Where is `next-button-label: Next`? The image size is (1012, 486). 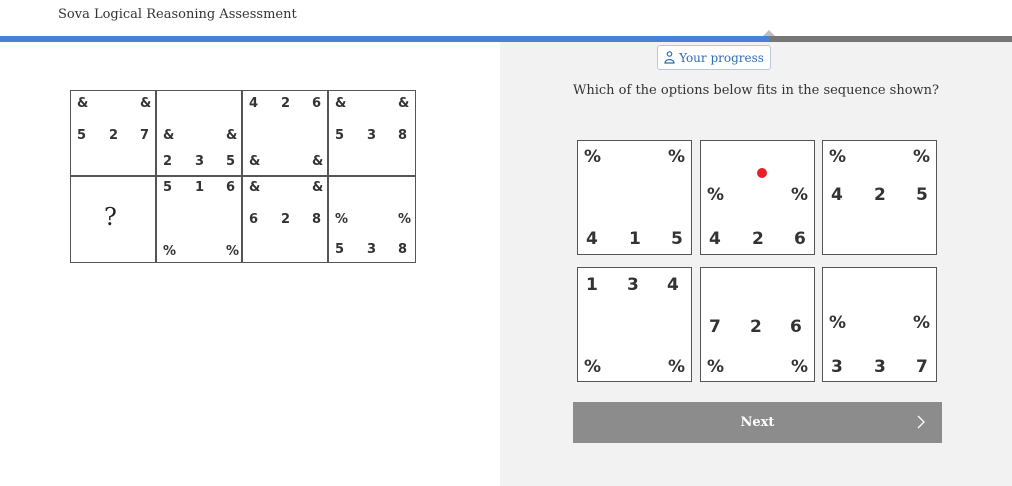 next-button-label: Next is located at coordinates (757, 422).